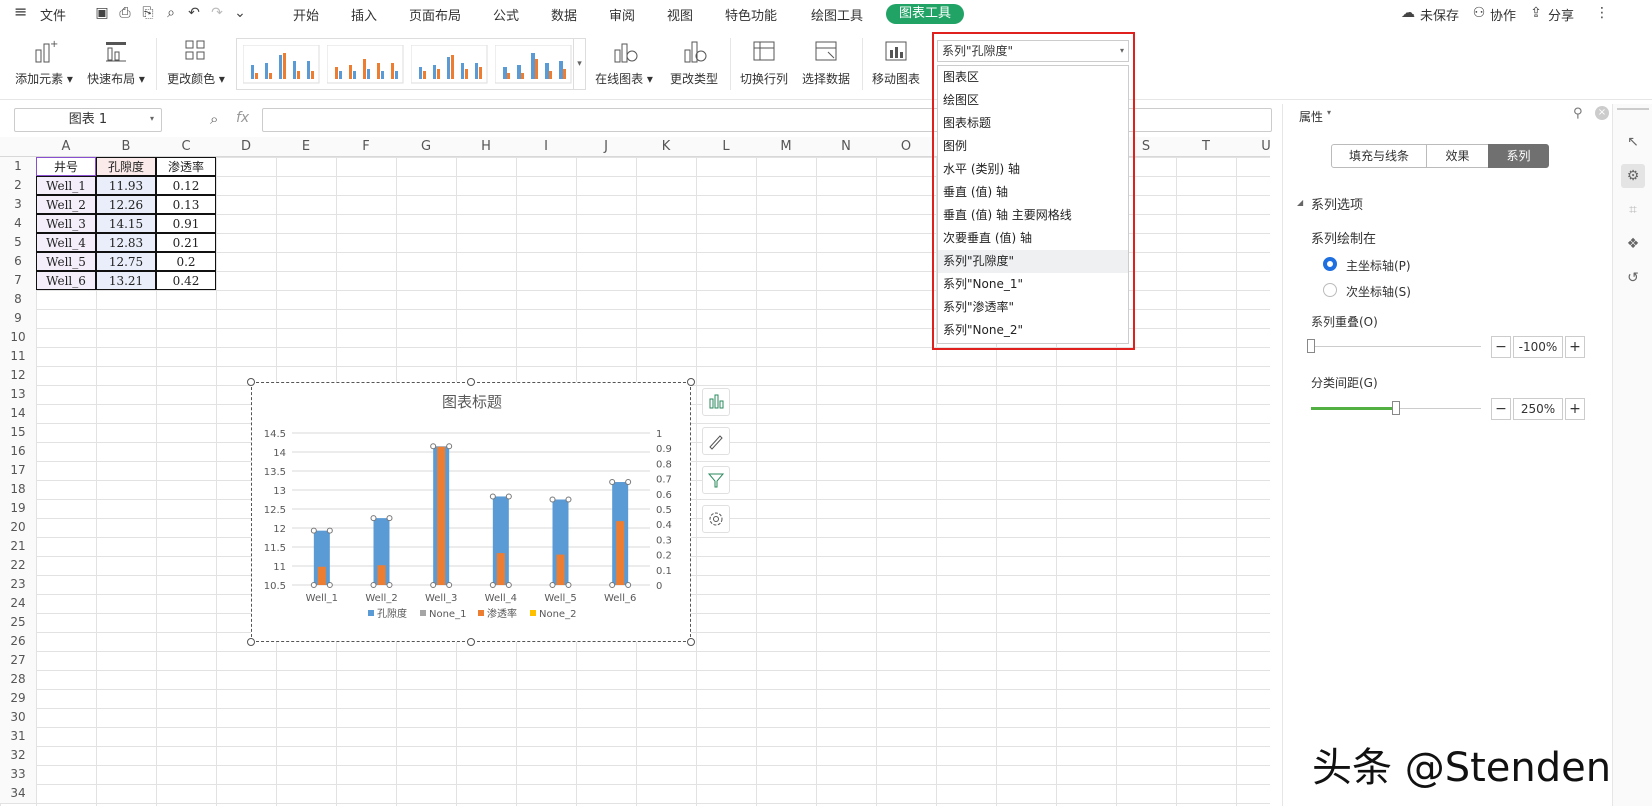 This screenshot has height=806, width=1652. Describe the element at coordinates (716, 480) in the screenshot. I see `chart-filter-button` at that location.